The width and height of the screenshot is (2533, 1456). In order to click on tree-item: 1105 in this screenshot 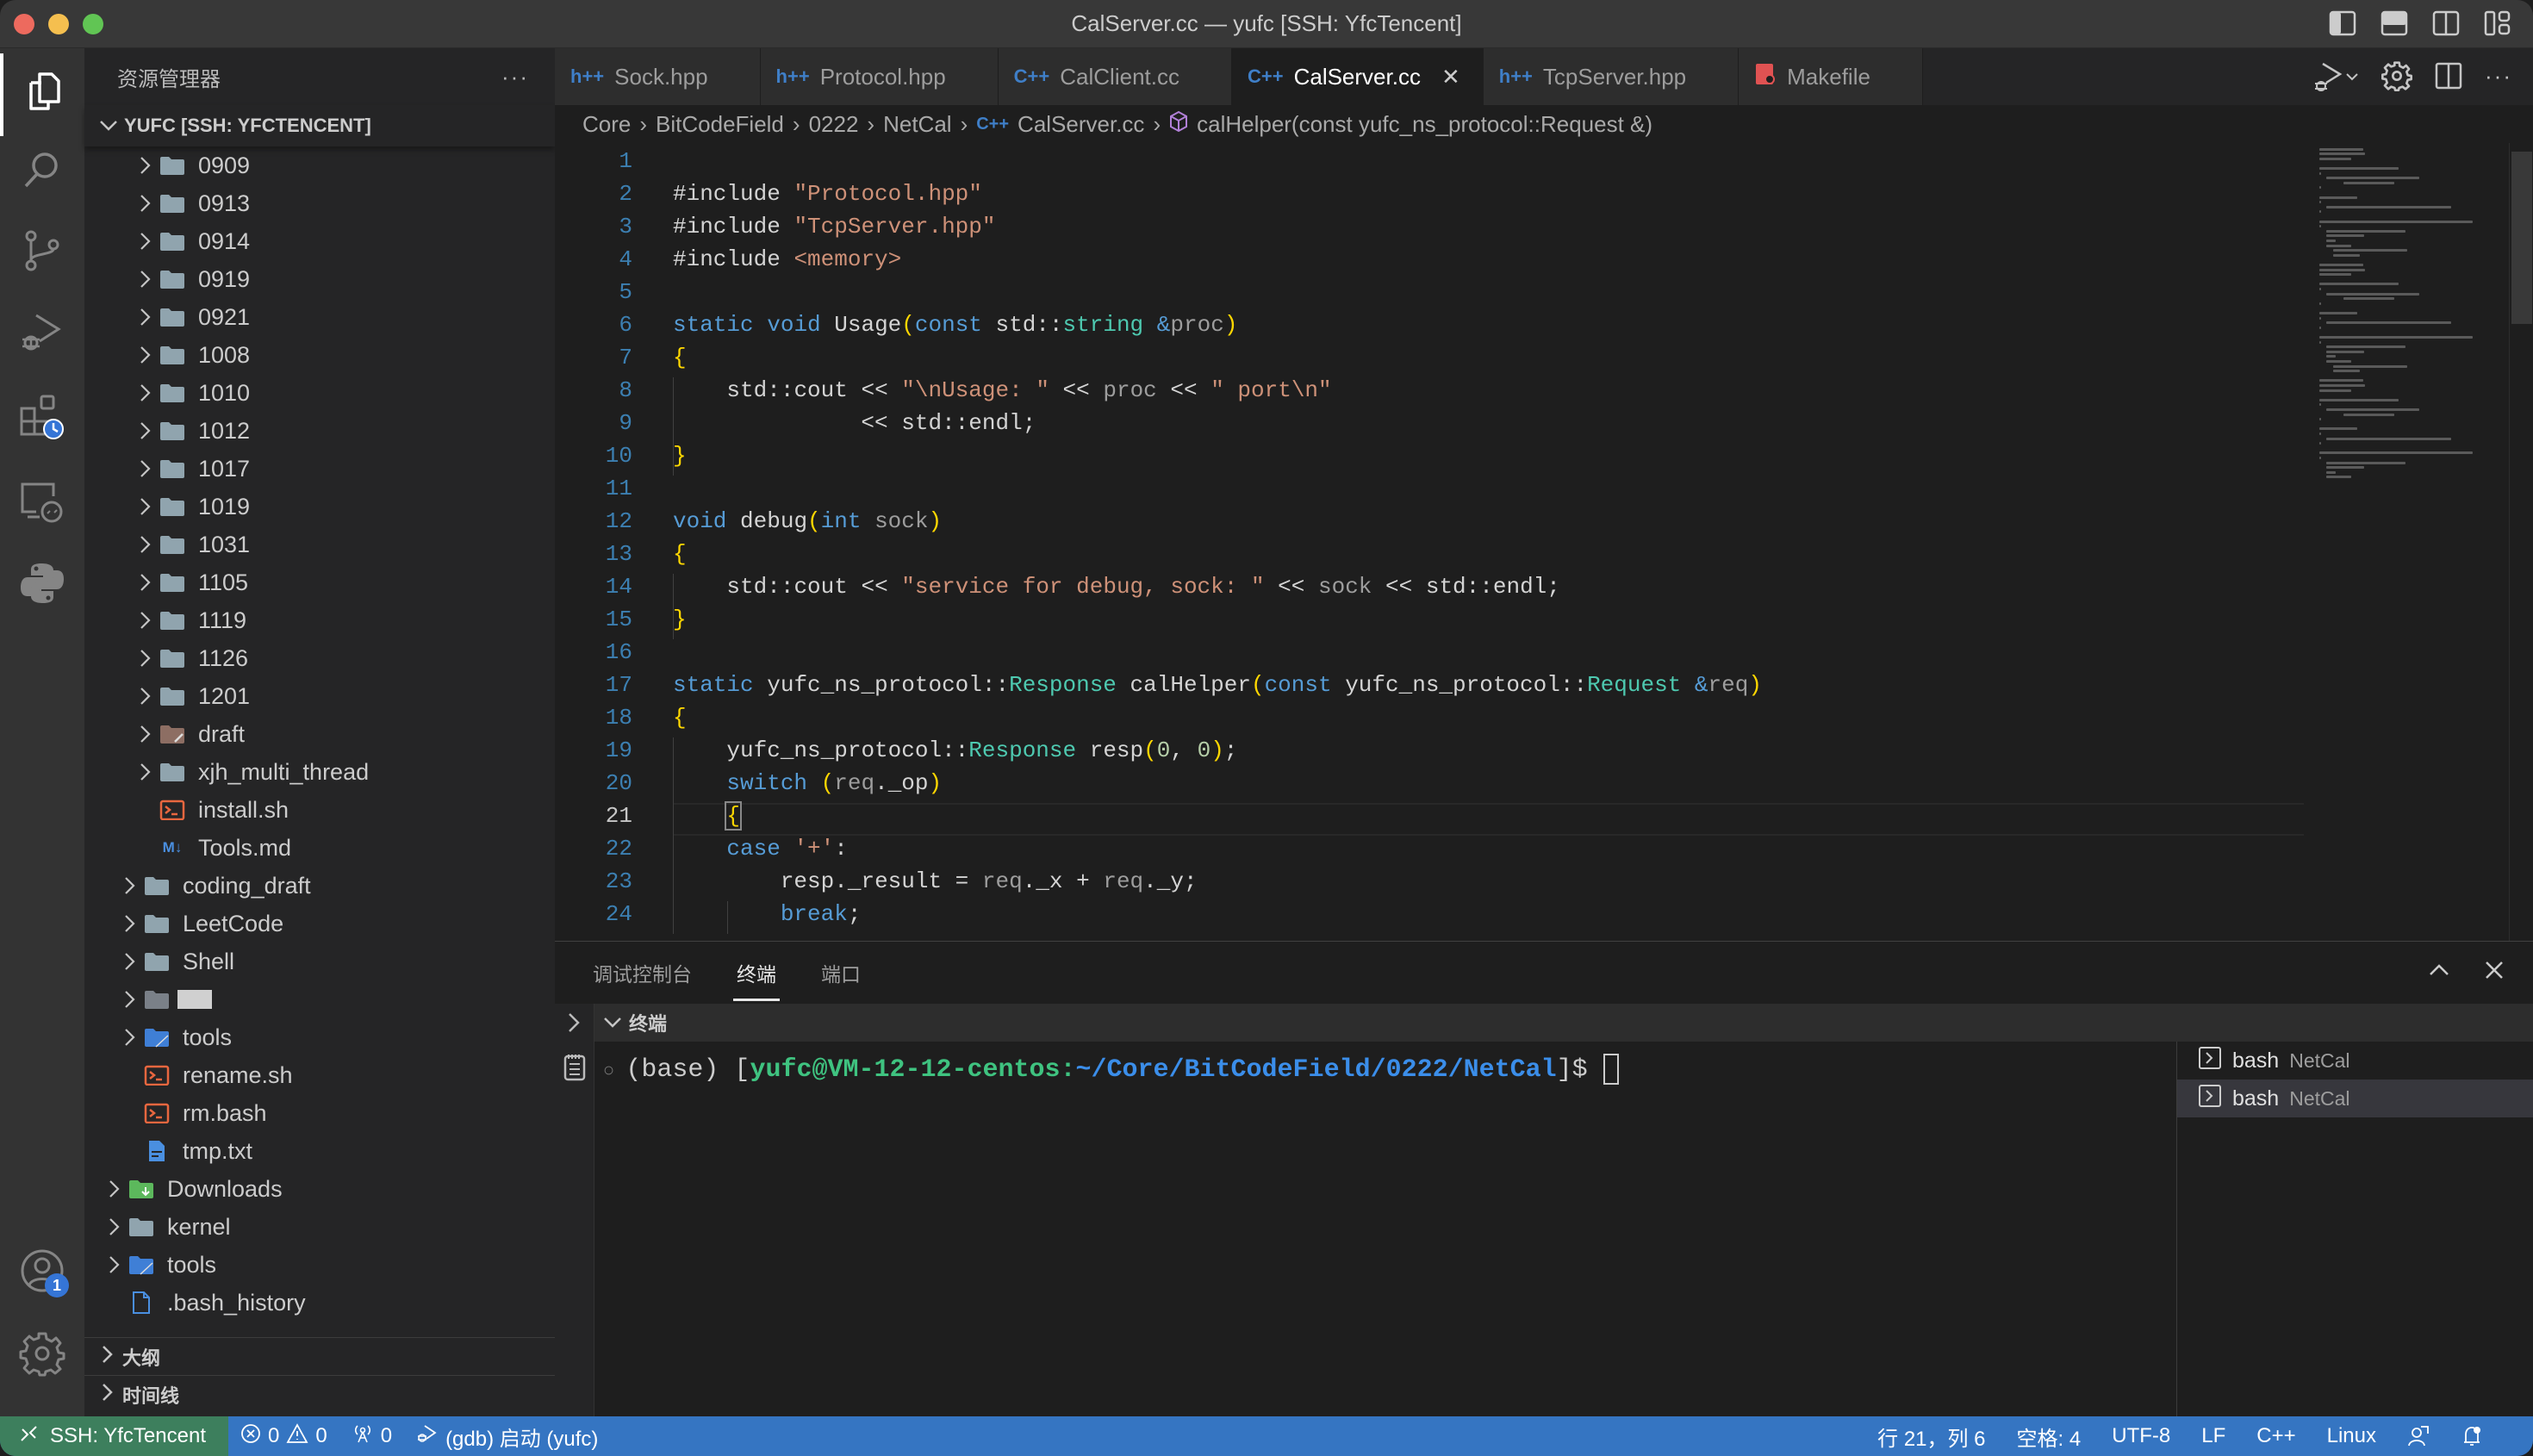, I will do `click(319, 582)`.